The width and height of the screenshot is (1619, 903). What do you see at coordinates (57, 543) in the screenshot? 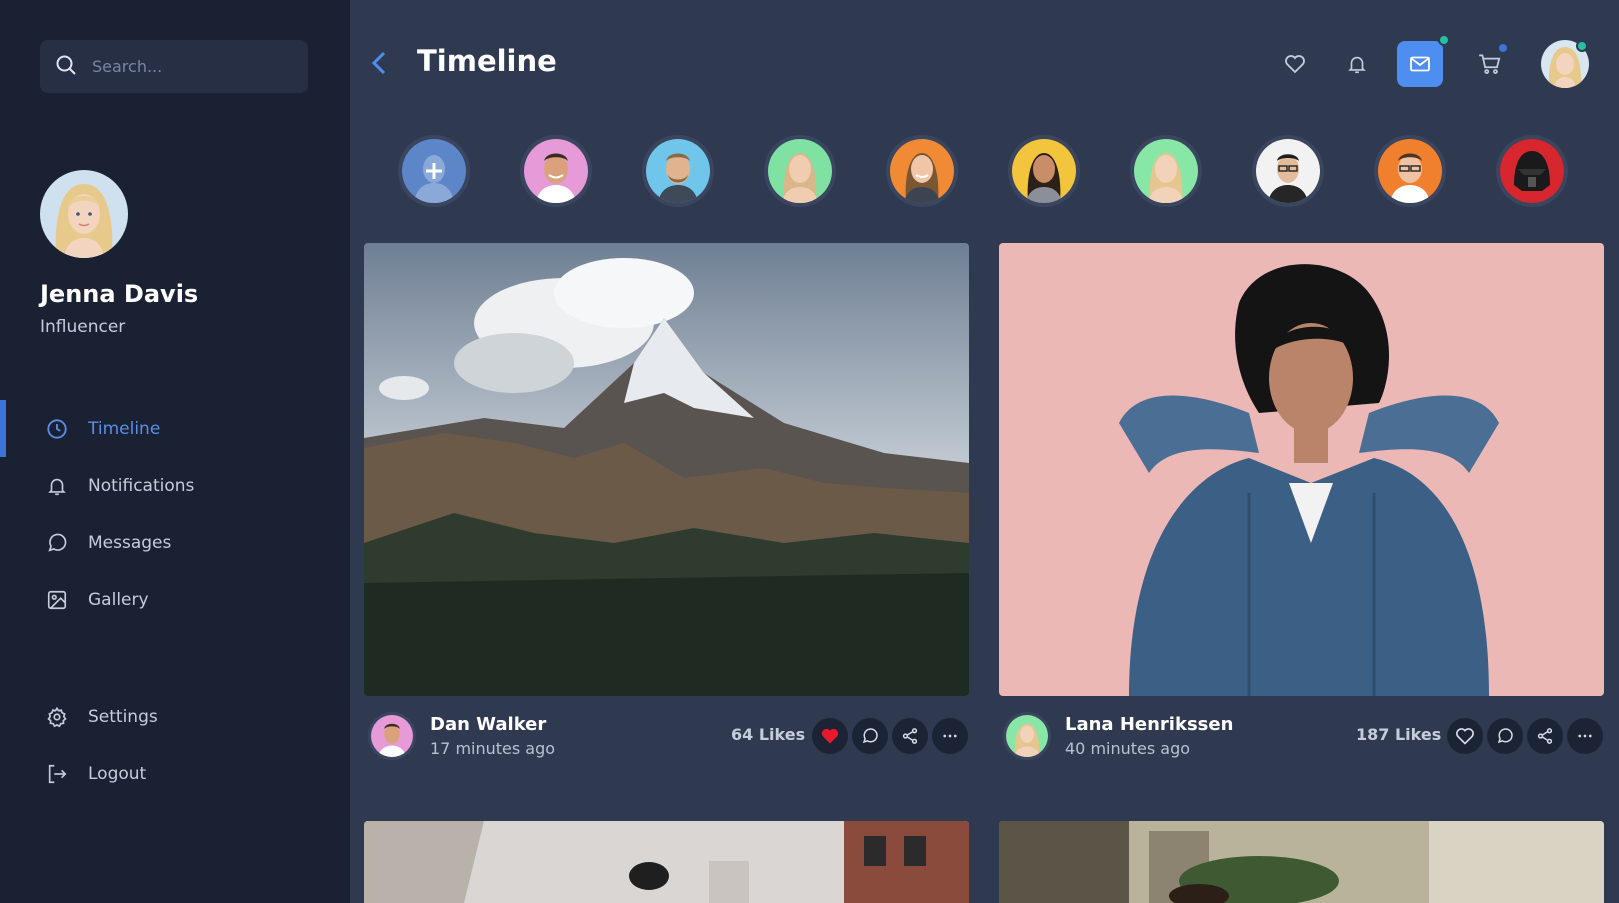
I see `message-icon` at bounding box center [57, 543].